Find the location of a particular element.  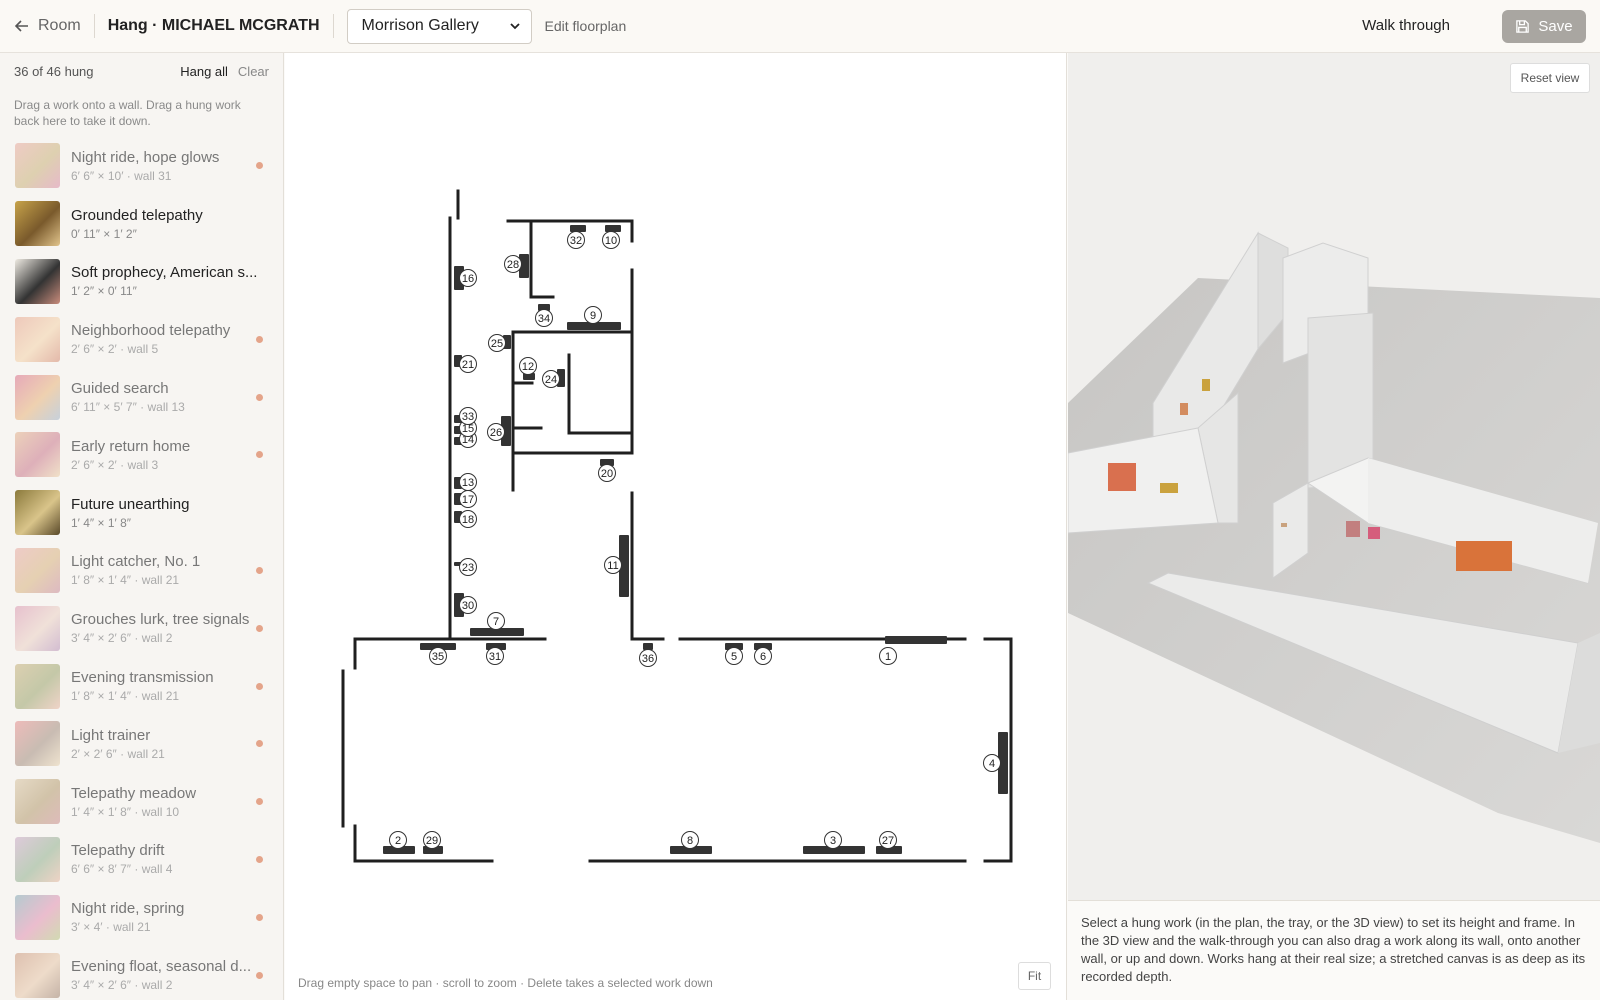

hung-work-marker: 3 is located at coordinates (834, 843).